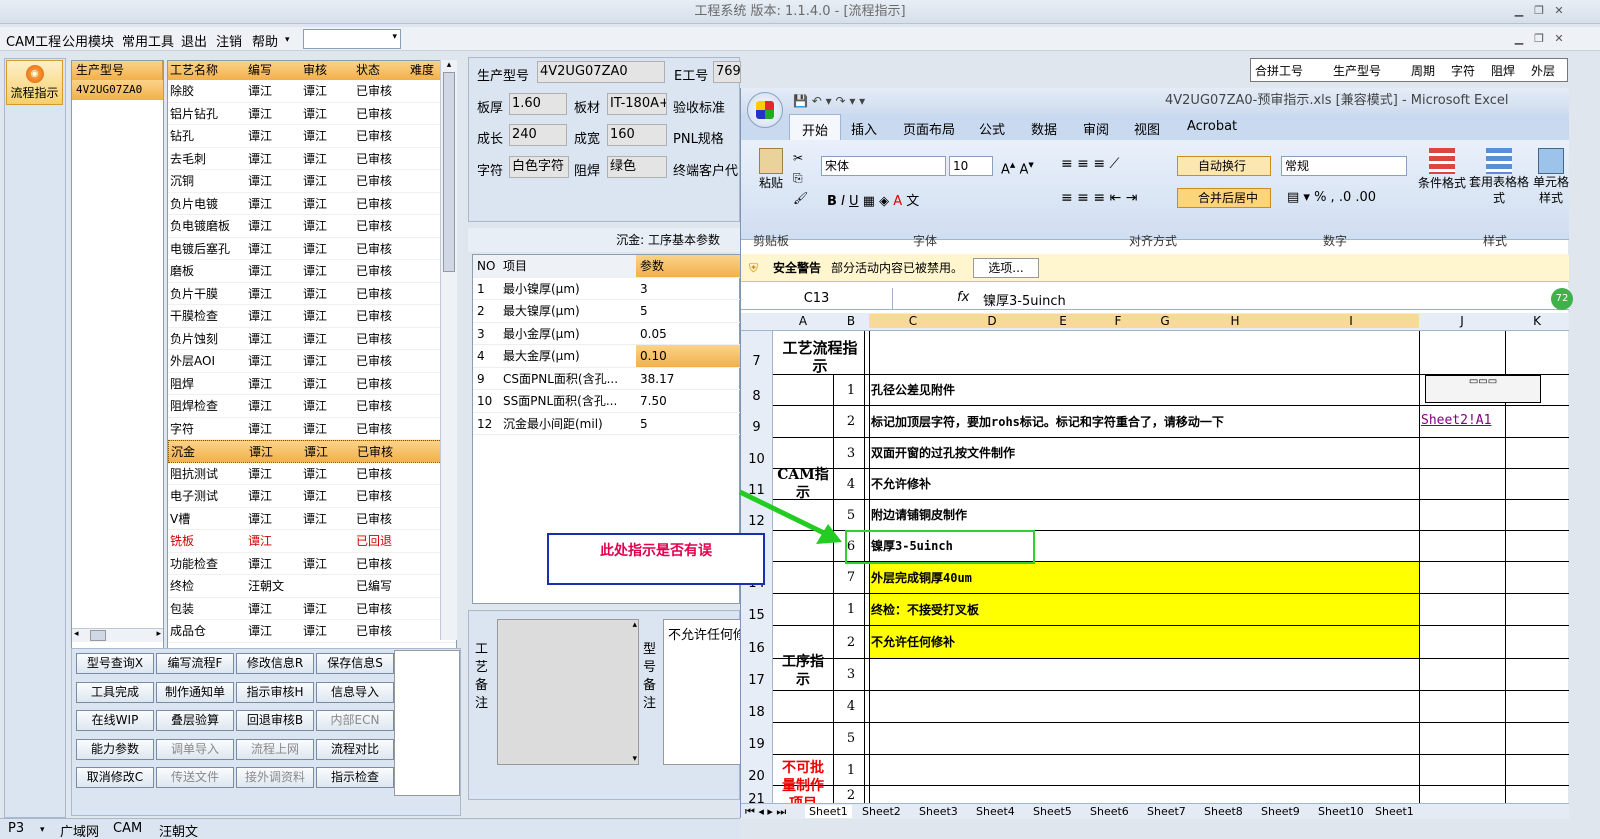 The height and width of the screenshot is (839, 1600). What do you see at coordinates (312, 339) in the screenshot?
I see `process-row: 负片蚀刻 谭江 谭江 已审核` at bounding box center [312, 339].